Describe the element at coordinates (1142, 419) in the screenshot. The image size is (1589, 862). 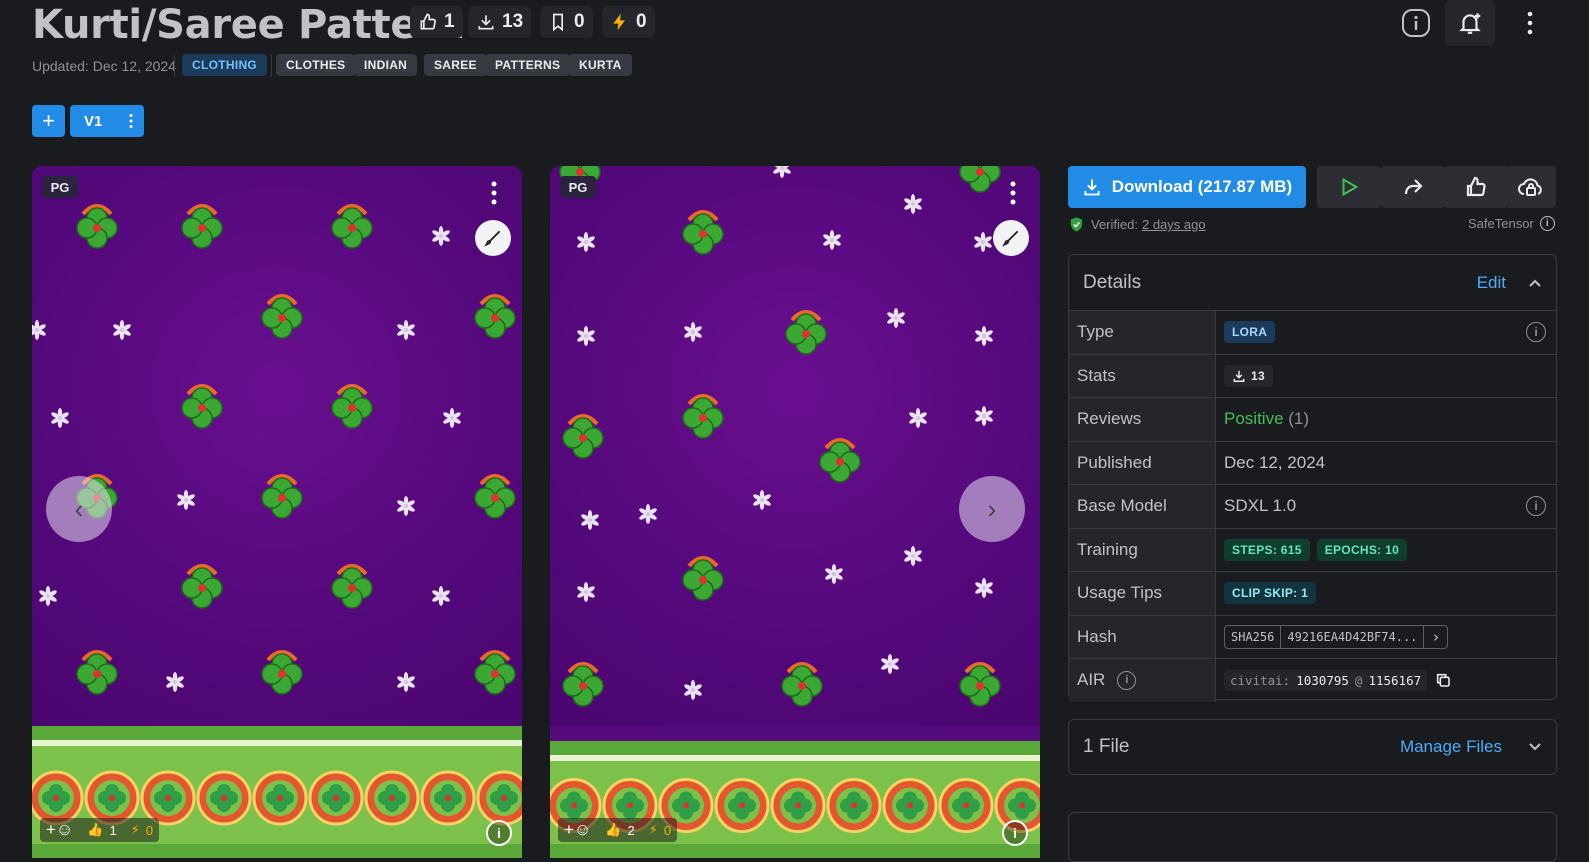
I see `row-key: Reviews` at that location.